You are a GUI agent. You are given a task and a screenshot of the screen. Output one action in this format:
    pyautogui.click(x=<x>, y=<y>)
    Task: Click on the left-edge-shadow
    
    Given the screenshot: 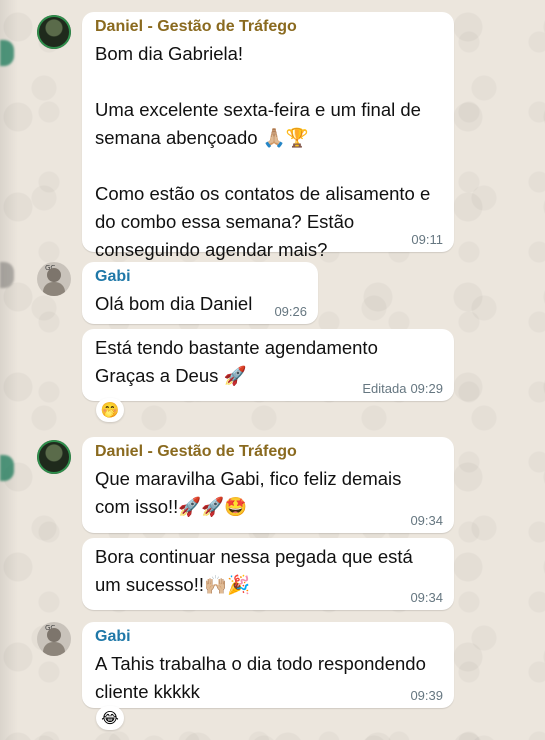 What is the action you would take?
    pyautogui.click(x=9, y=370)
    